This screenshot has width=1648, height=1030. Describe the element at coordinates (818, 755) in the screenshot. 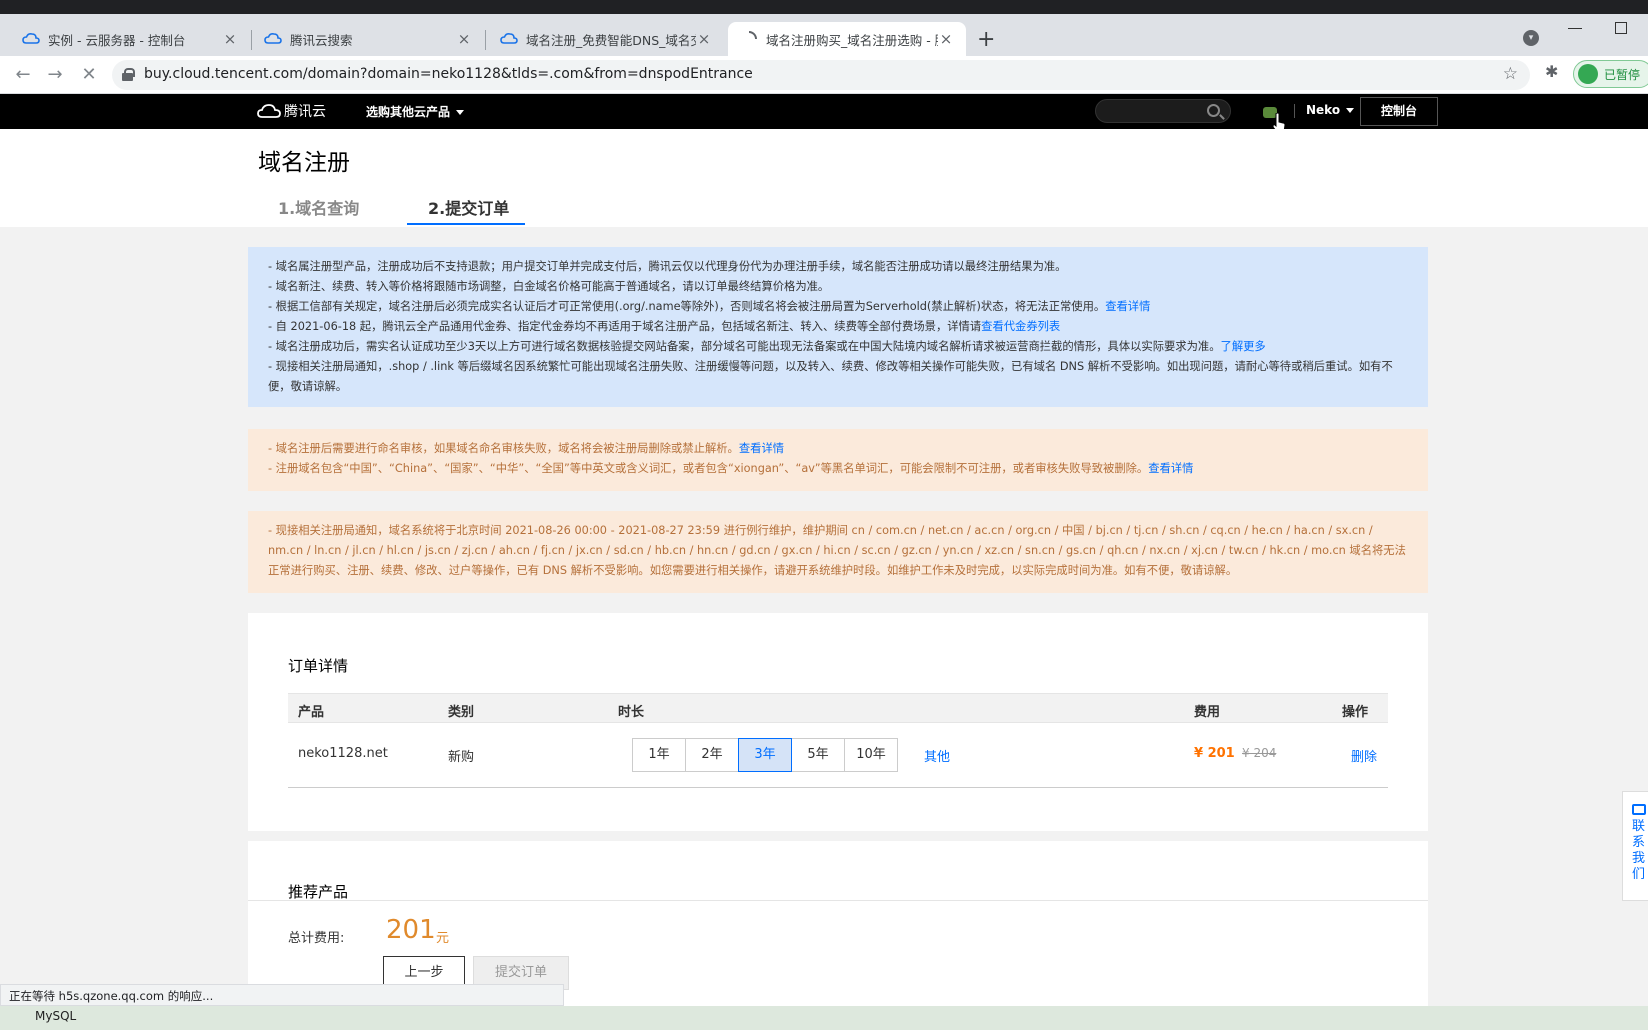

I see `duration-option-5y: 5年` at that location.